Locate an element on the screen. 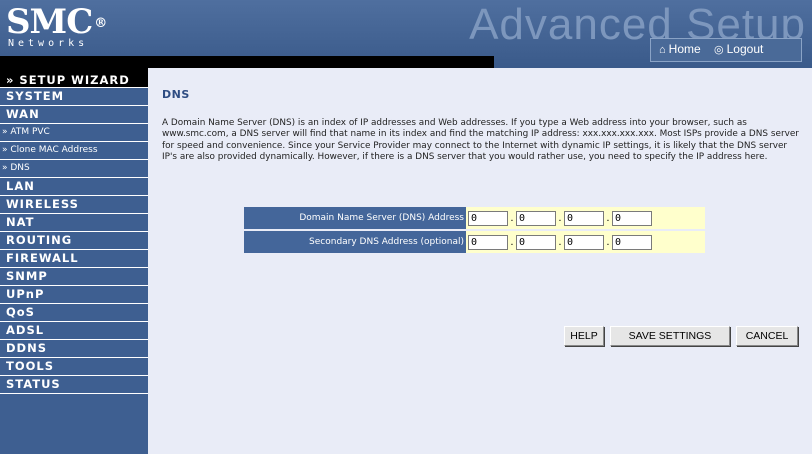 This screenshot has width=812, height=454. sidebar-item-wireless: WIRELESS is located at coordinates (74, 205).